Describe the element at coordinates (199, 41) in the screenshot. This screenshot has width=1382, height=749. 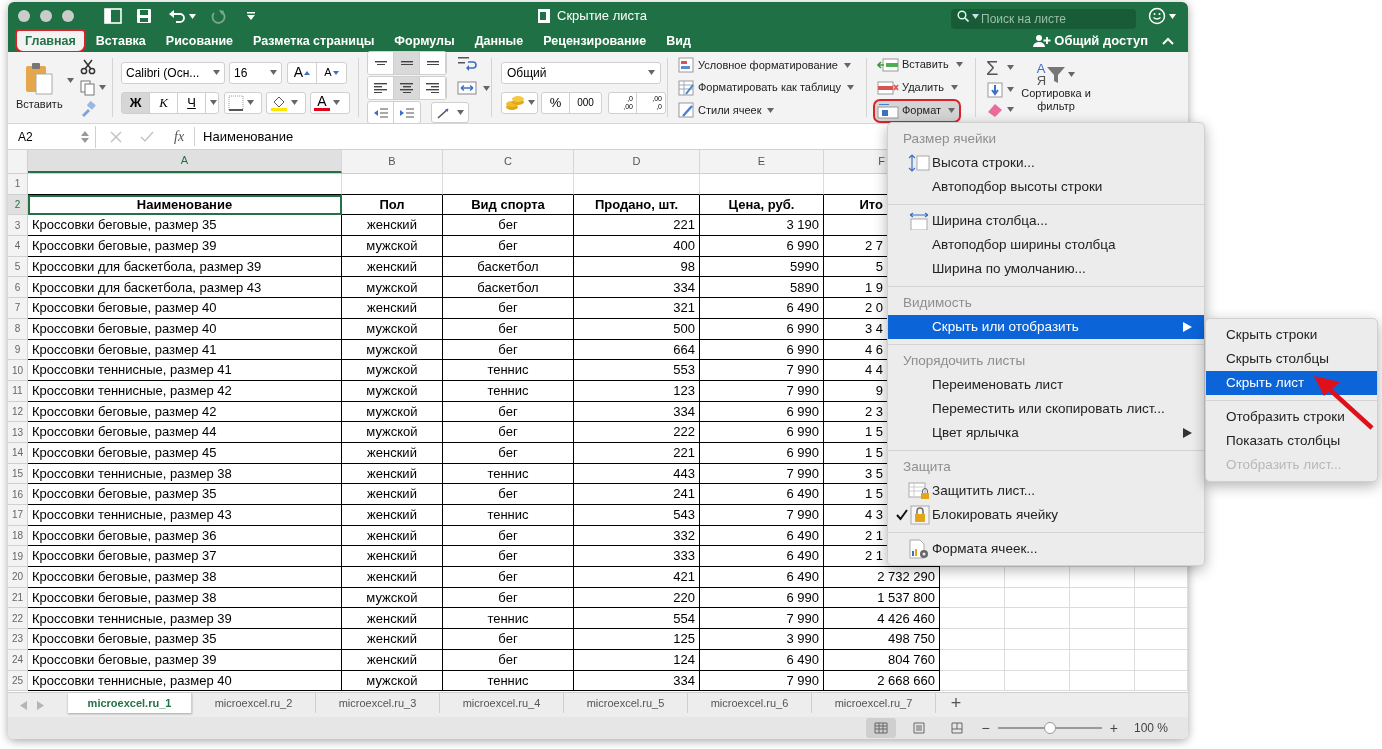
I see `ribbon-tab: Рисование` at that location.